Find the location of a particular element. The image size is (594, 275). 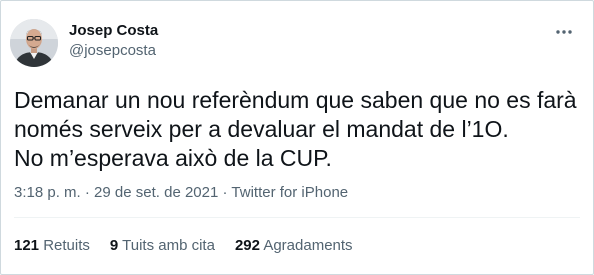

tweet-line: No m’esperava això de la CUP. is located at coordinates (173, 158).